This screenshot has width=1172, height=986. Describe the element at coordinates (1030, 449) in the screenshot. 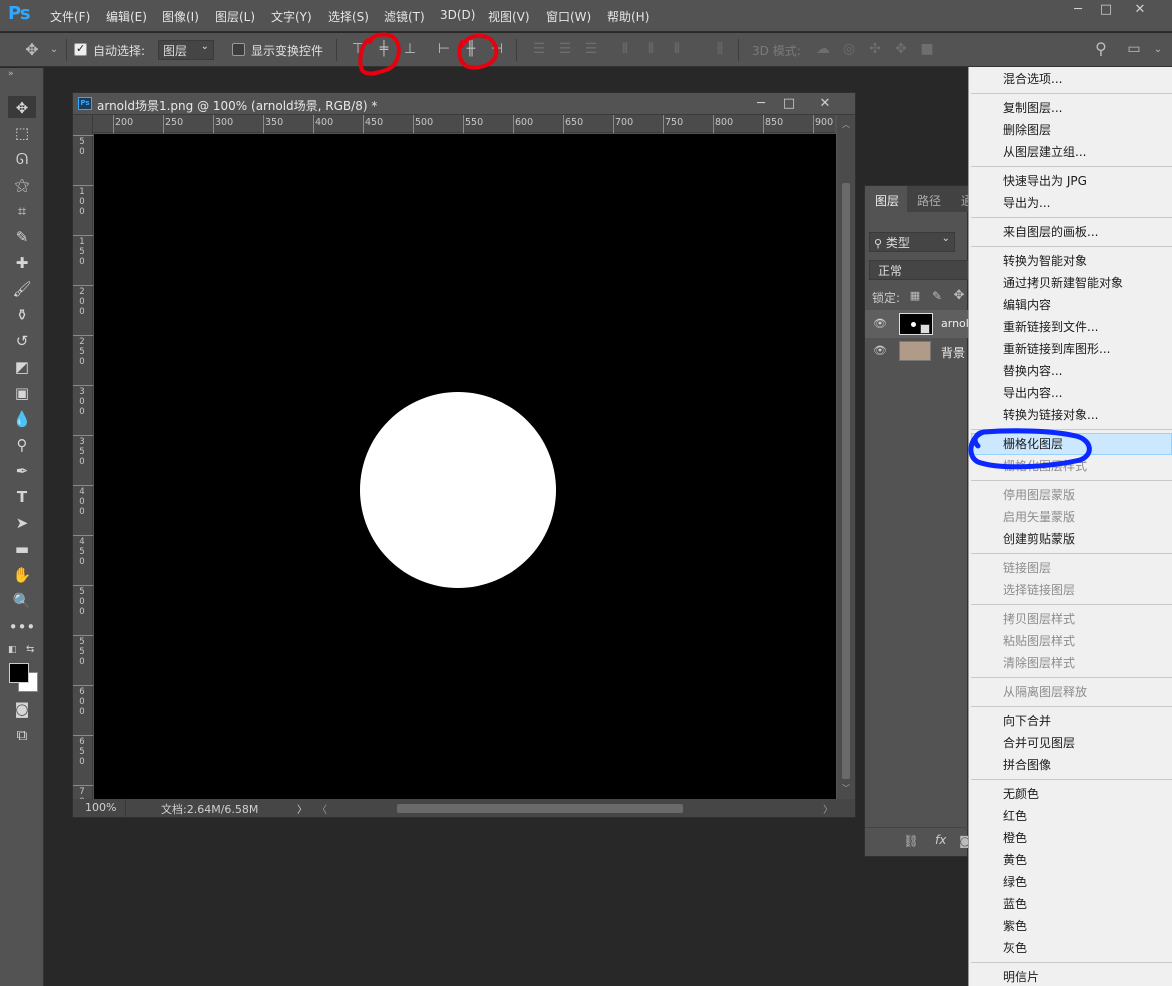

I see `blue-circle-annotation` at that location.